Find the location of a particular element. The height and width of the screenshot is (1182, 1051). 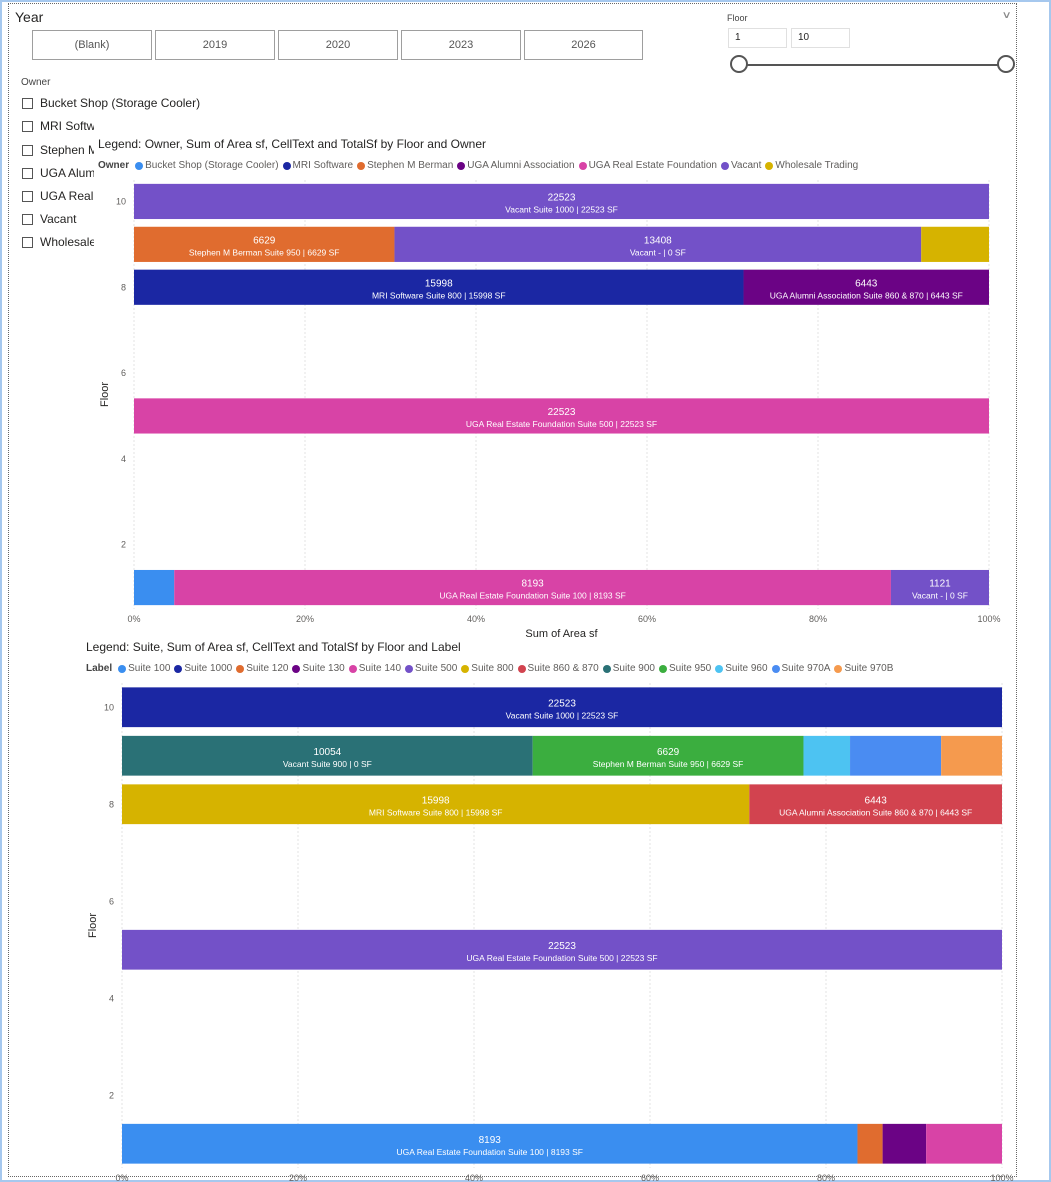

chart1-y-tick-label: 4 is located at coordinates (123, 459).